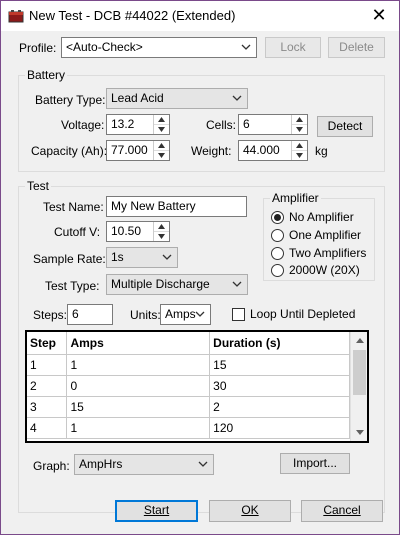 The image size is (400, 535). I want to click on cells-spin, so click(299, 124).